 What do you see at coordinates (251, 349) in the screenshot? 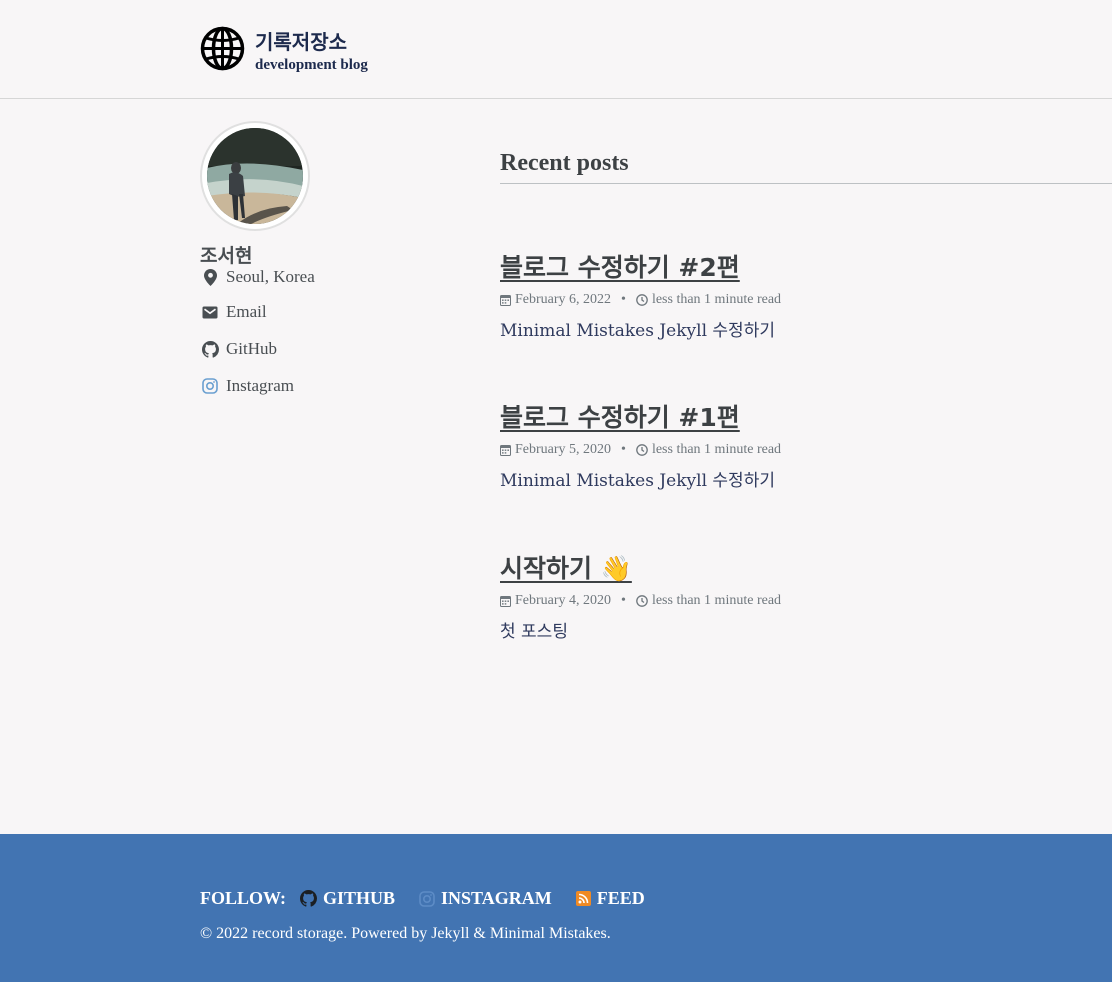
I see `author-link-label: GitHub` at bounding box center [251, 349].